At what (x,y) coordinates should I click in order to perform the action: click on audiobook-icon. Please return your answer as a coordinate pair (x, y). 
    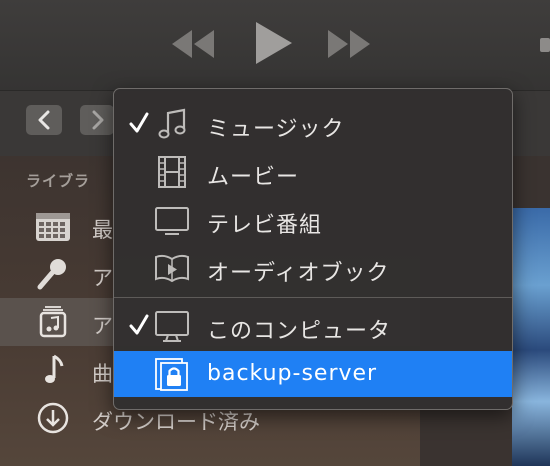
    Looking at the image, I should click on (172, 268).